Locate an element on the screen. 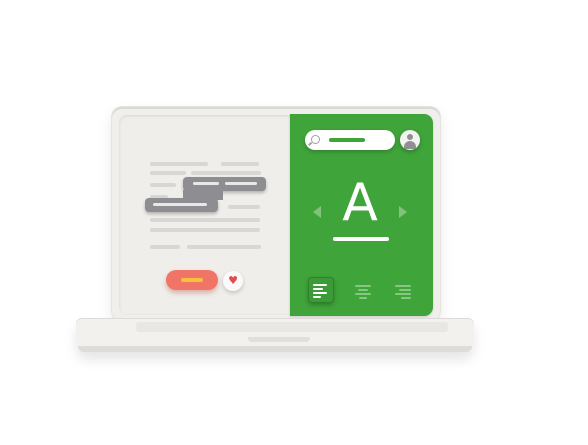 The width and height of the screenshot is (588, 445). heart-icon: ♥ is located at coordinates (233, 281).